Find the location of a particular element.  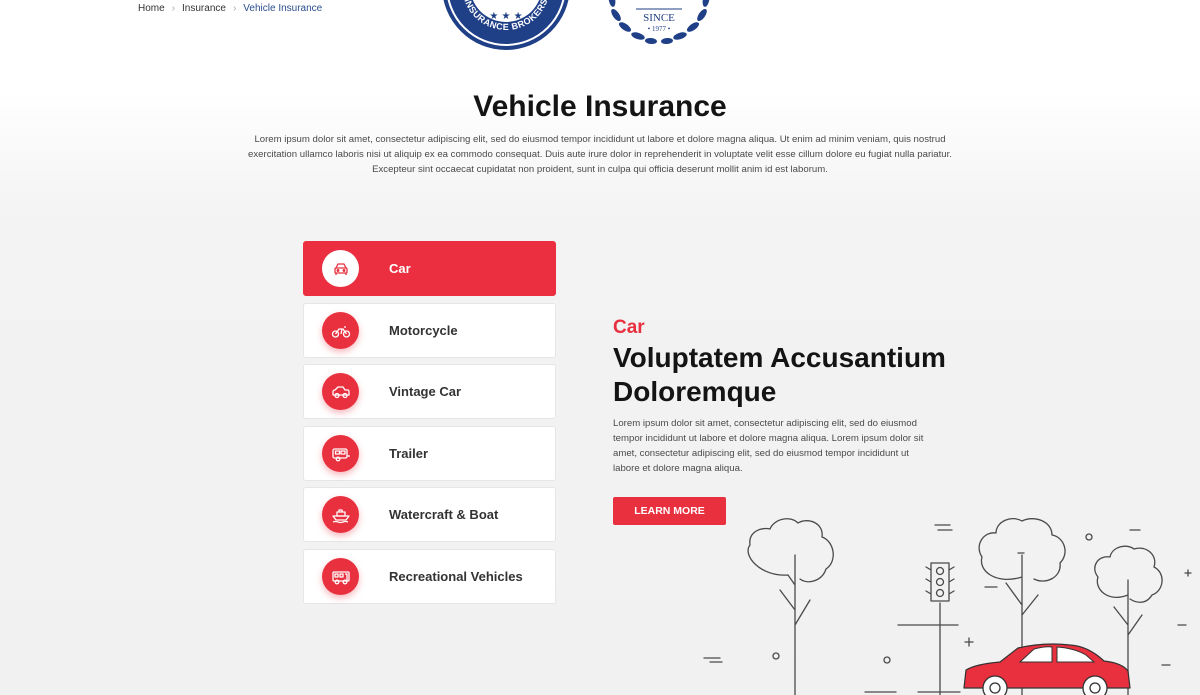

vehicle-item-recreational-vehicles: Recreational Vehicles is located at coordinates (429, 576).